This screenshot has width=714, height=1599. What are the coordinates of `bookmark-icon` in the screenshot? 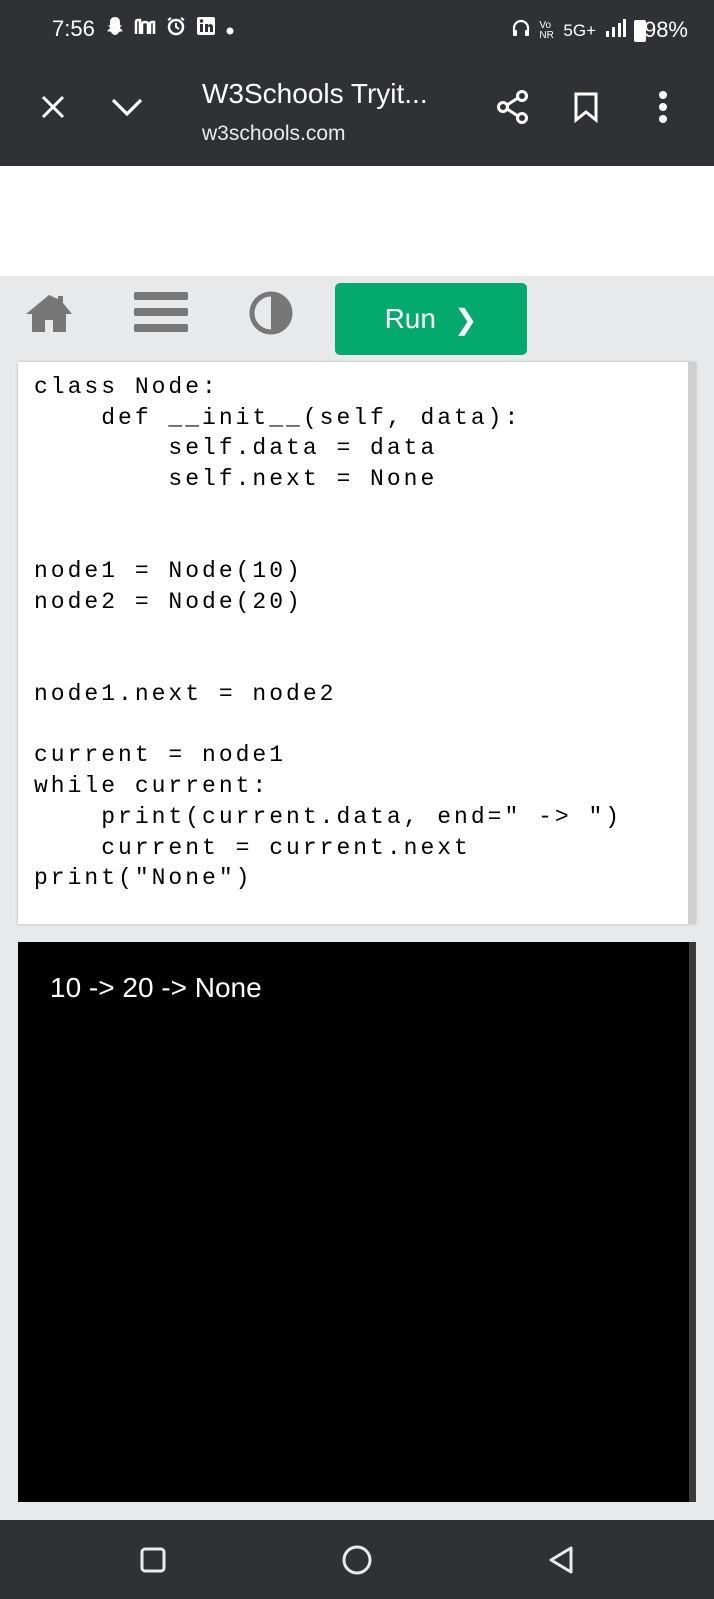 It's located at (586, 107).